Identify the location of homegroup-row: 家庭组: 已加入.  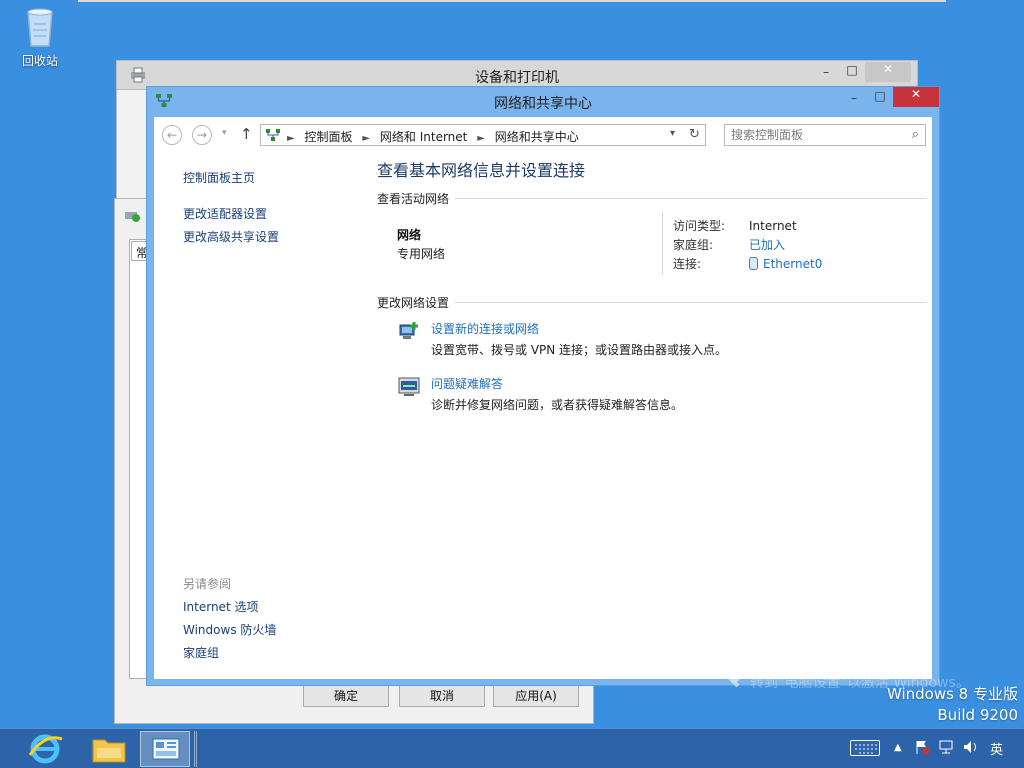
(729, 244).